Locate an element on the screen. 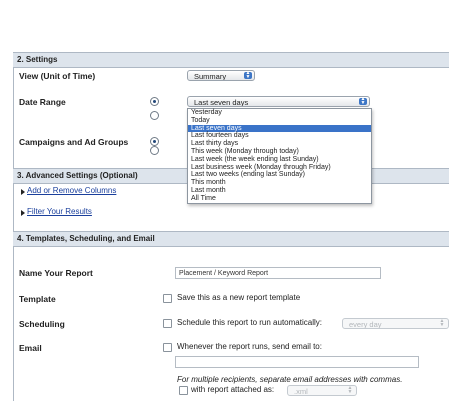 This screenshot has width=449, height=401. date-range-option: Last thirty days is located at coordinates (279, 144).